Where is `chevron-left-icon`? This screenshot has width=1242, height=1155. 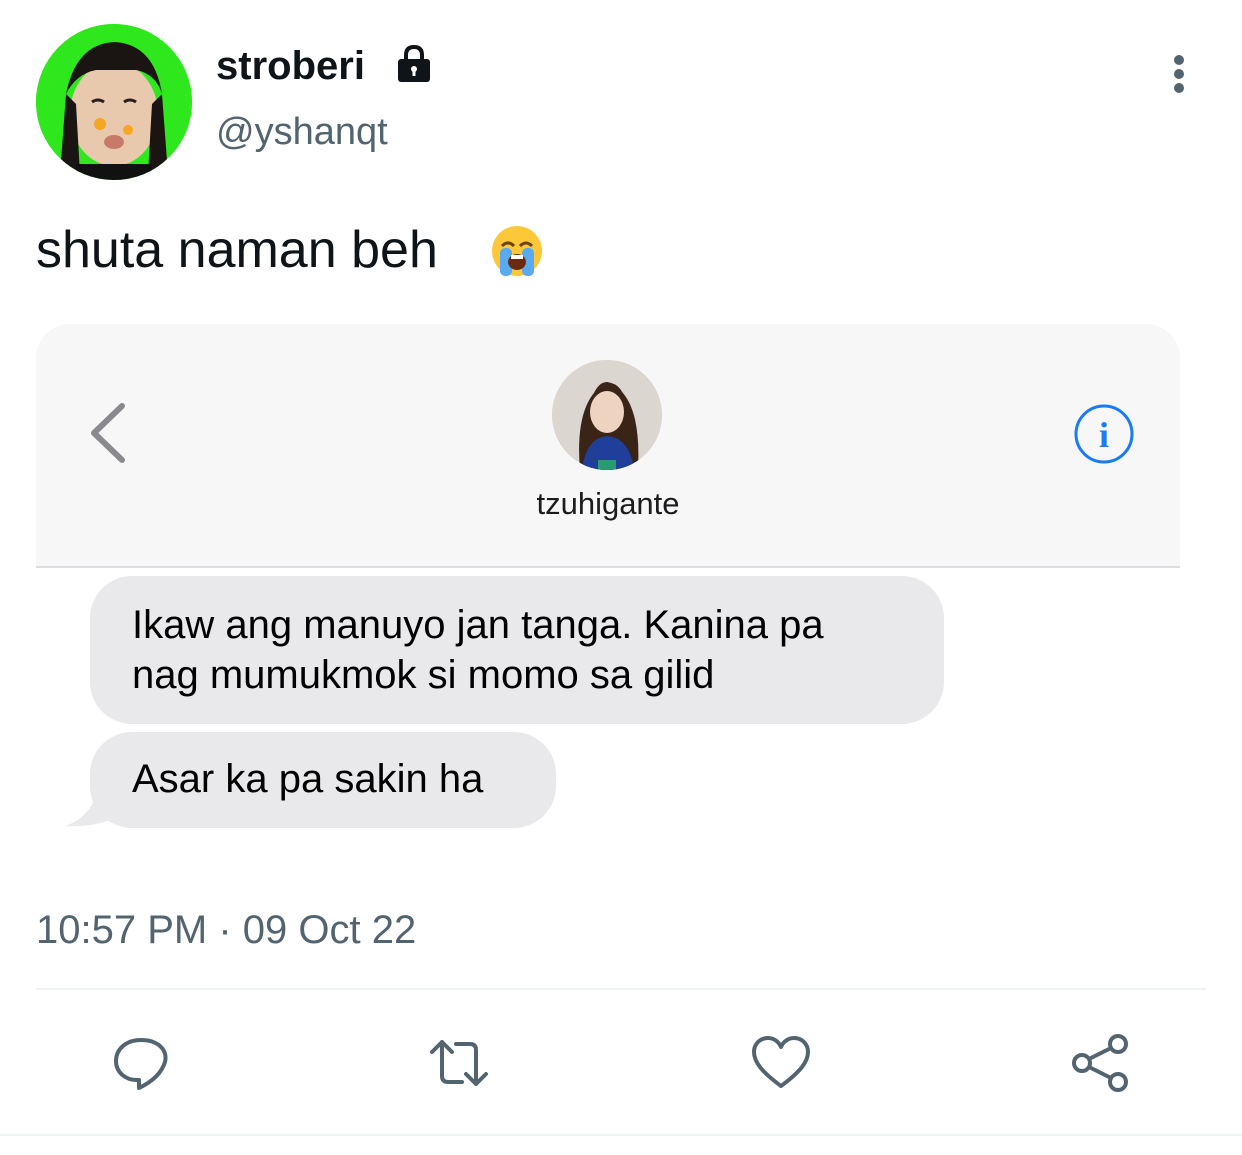
chevron-left-icon is located at coordinates (108, 433).